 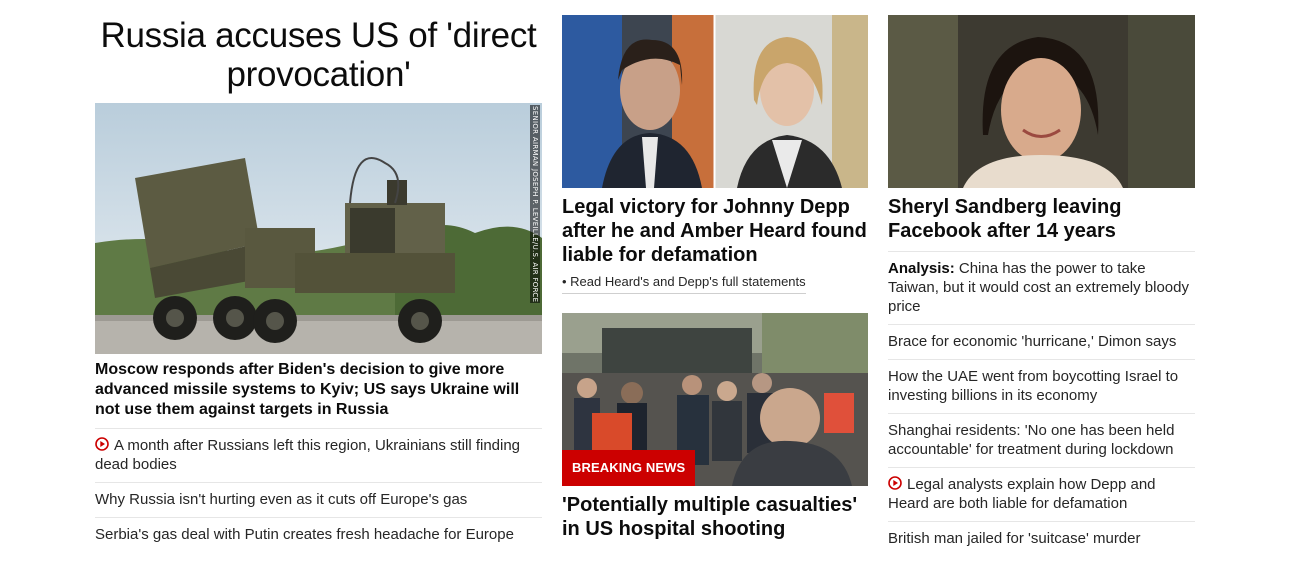 What do you see at coordinates (921, 268) in the screenshot?
I see `analysis-label: Analysis:` at bounding box center [921, 268].